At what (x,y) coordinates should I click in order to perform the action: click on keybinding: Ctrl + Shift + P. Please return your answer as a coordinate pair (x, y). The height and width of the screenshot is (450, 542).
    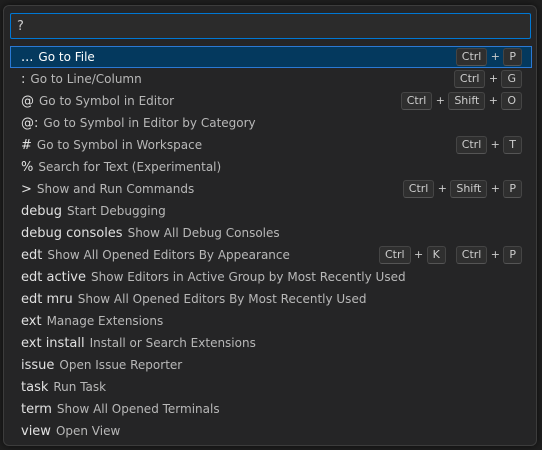
    Looking at the image, I should click on (462, 189).